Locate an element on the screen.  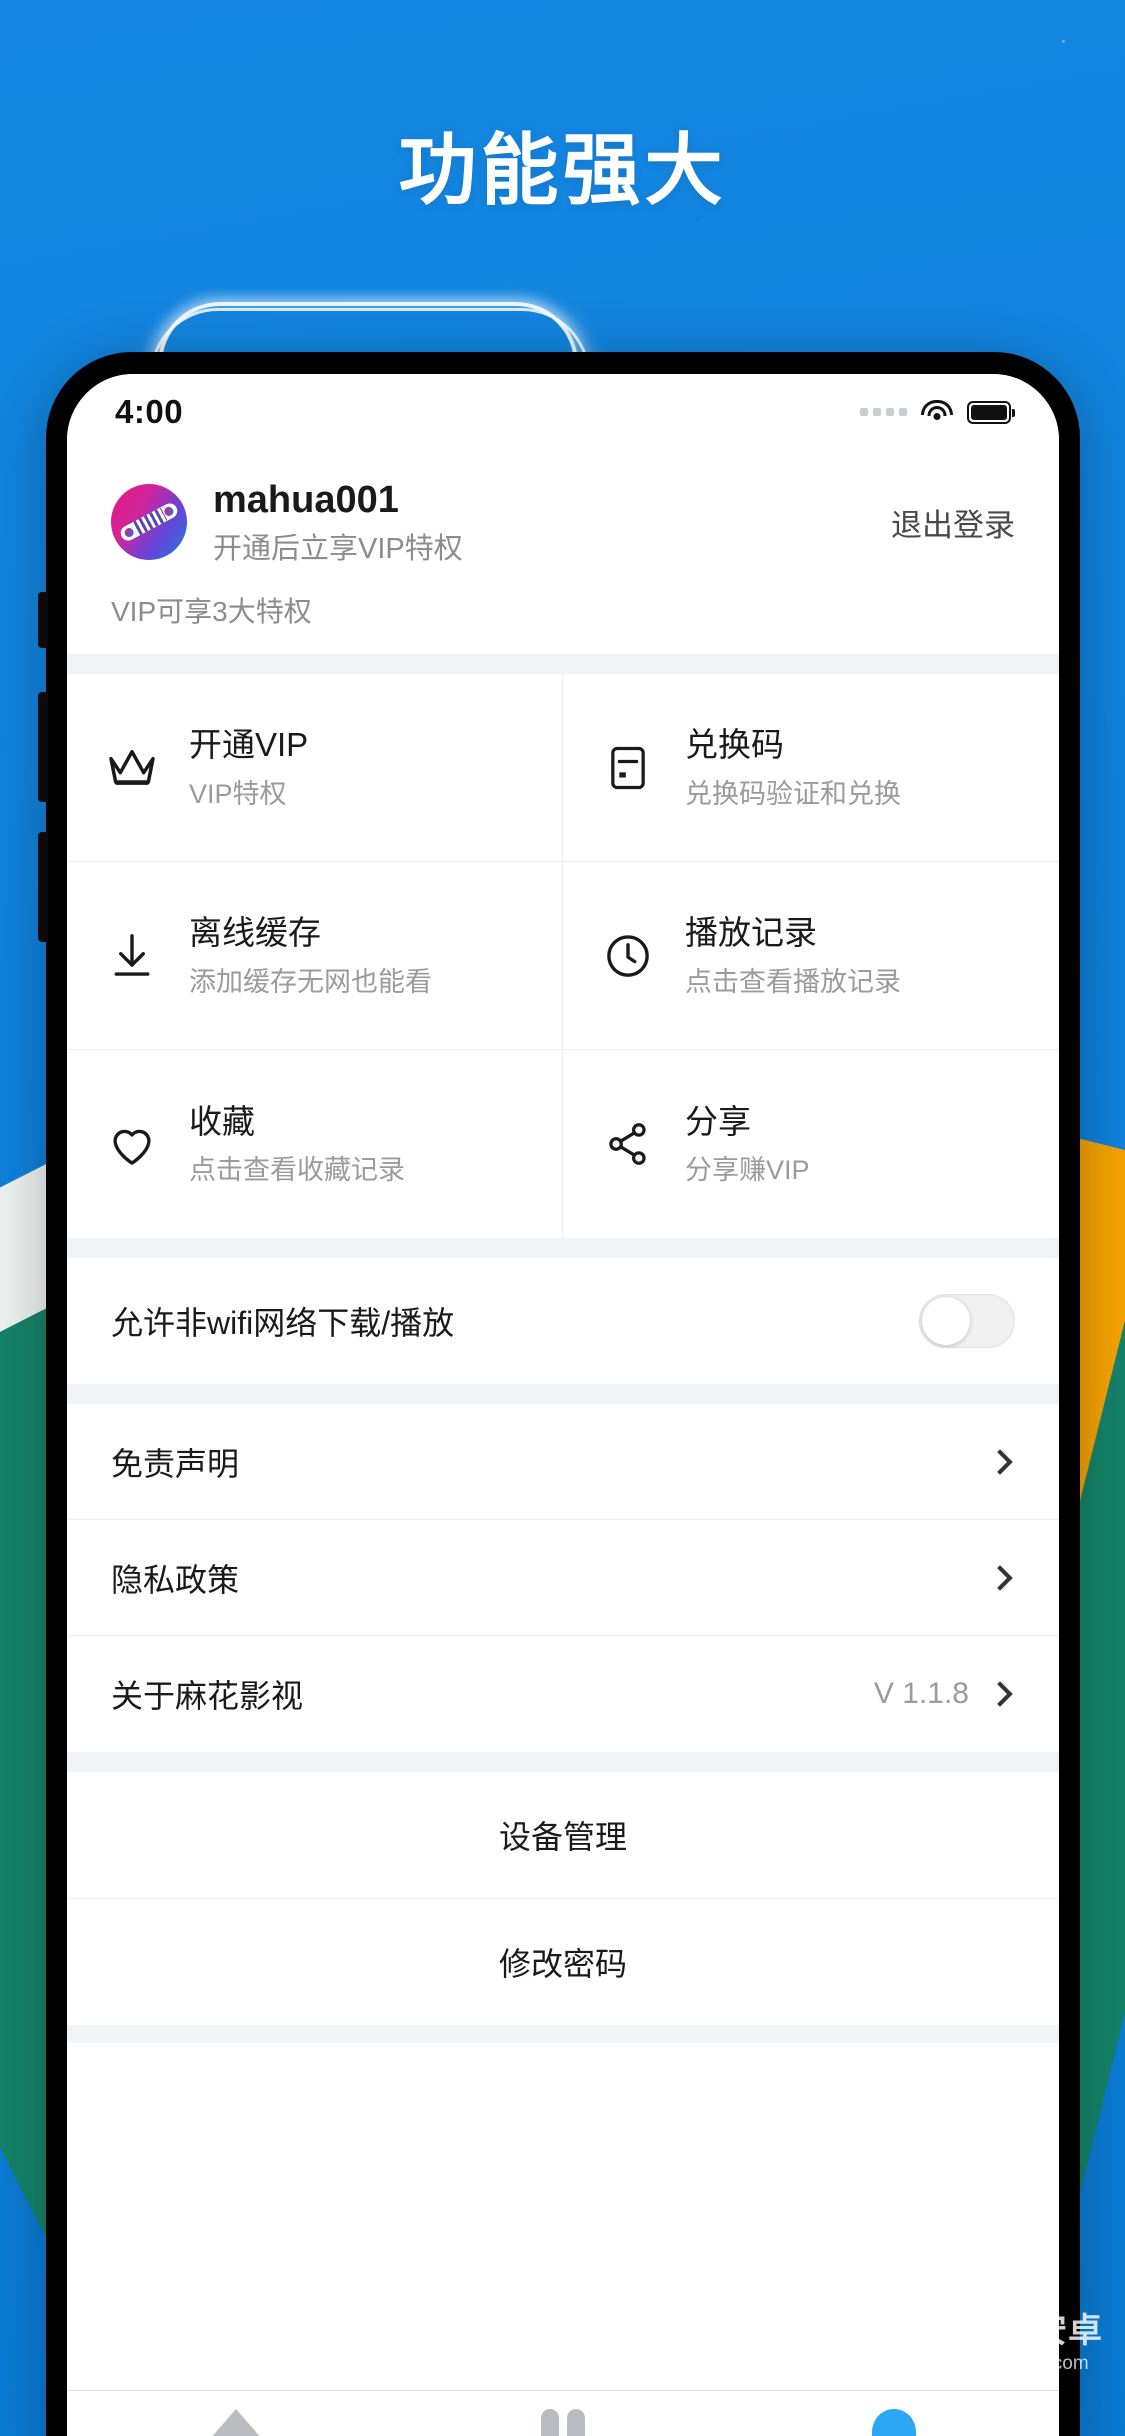
feature-cell-favorites: 收藏 点击查看收藏记录 is located at coordinates (315, 1144).